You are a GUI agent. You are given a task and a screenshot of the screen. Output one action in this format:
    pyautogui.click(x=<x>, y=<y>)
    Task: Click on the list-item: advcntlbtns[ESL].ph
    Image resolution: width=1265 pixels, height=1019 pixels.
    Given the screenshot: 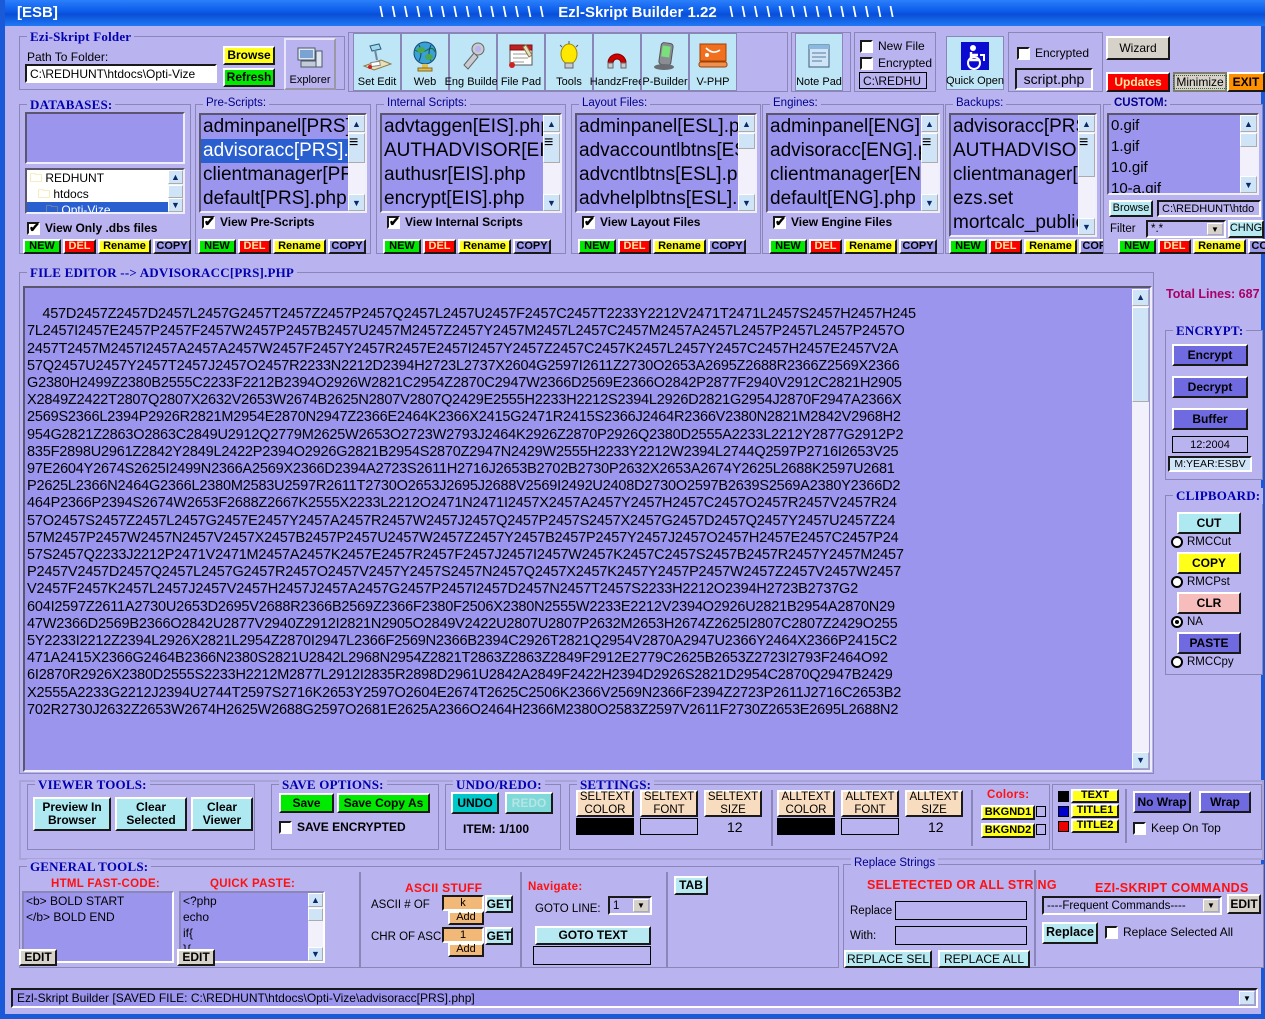 What is the action you would take?
    pyautogui.click(x=666, y=175)
    